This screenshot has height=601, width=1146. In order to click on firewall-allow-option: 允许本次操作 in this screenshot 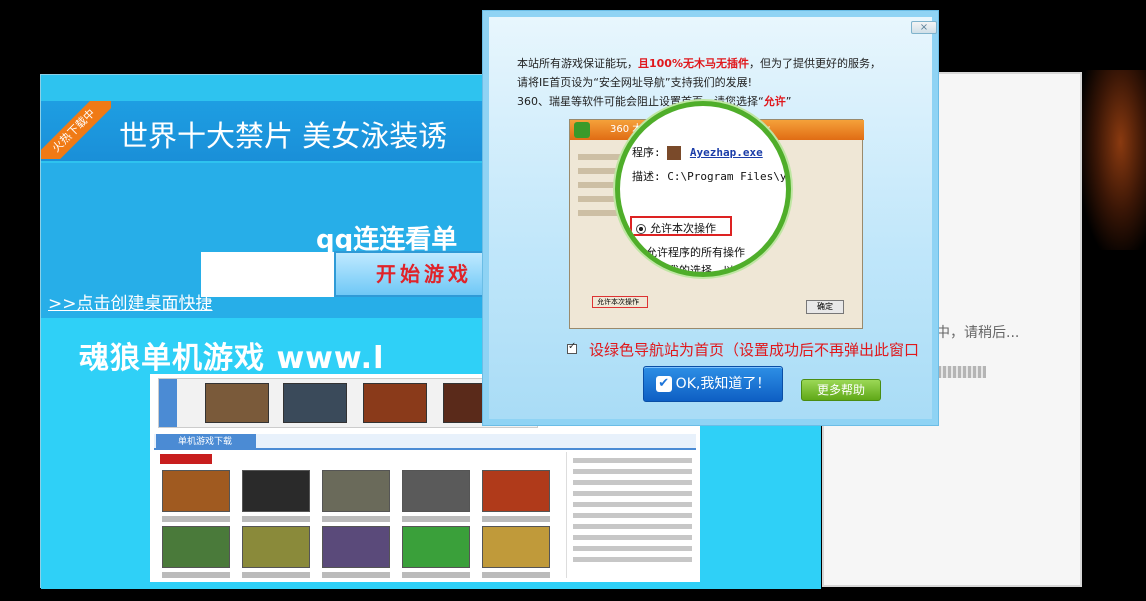, I will do `click(620, 302)`.